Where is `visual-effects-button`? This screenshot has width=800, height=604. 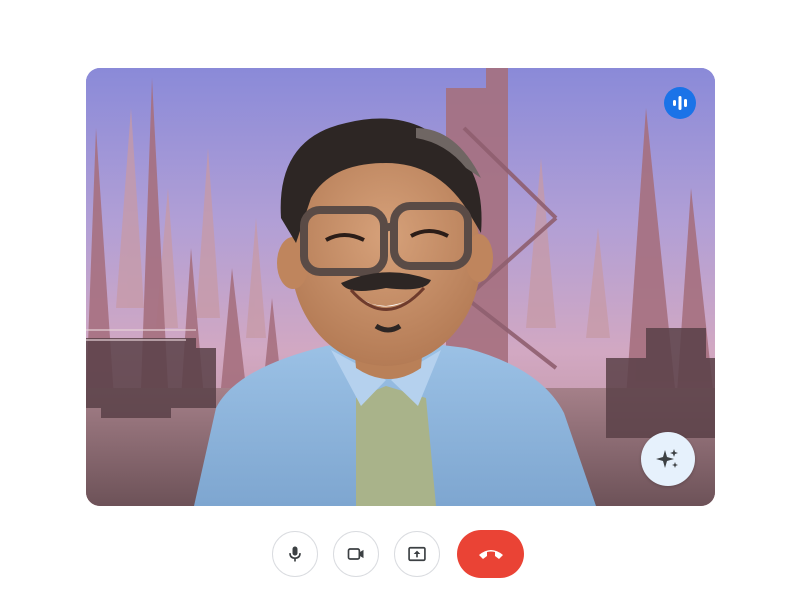
visual-effects-button is located at coordinates (668, 459).